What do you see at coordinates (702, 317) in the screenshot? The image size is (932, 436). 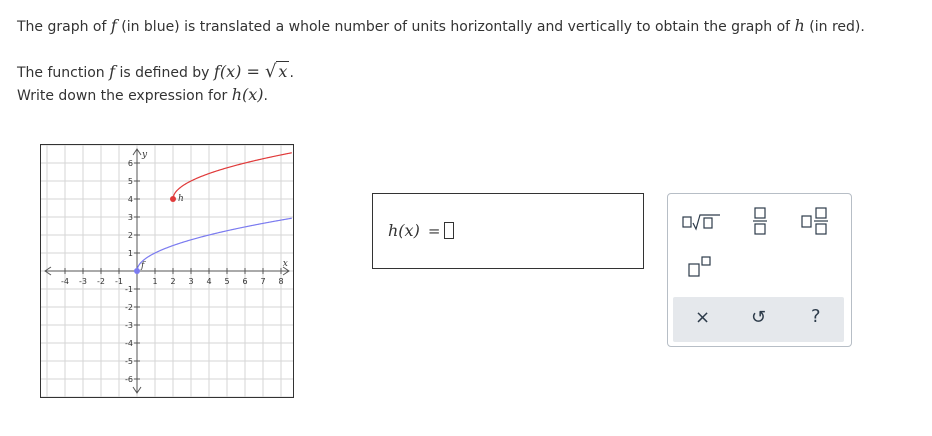 I see `close-icon: ×` at bounding box center [702, 317].